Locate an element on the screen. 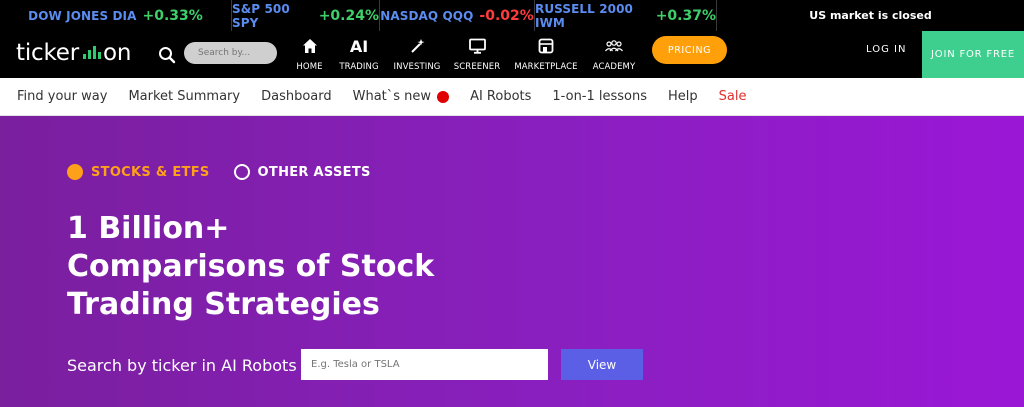 The height and width of the screenshot is (407, 1024). subnav-market-summary: Market Summary is located at coordinates (184, 96).